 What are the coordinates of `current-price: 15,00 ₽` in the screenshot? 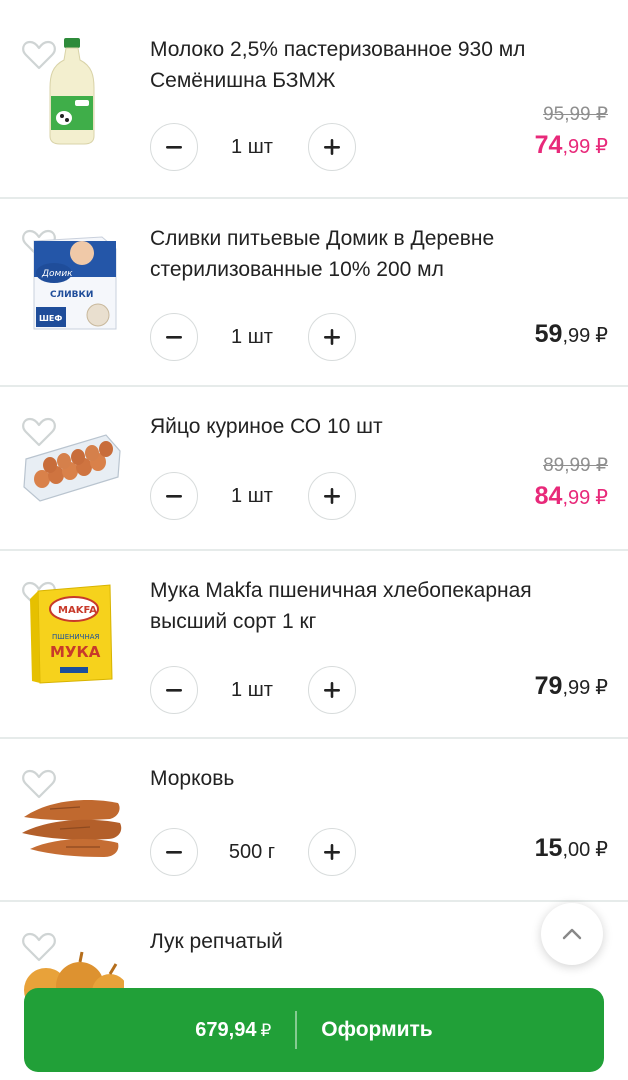 It's located at (571, 848).